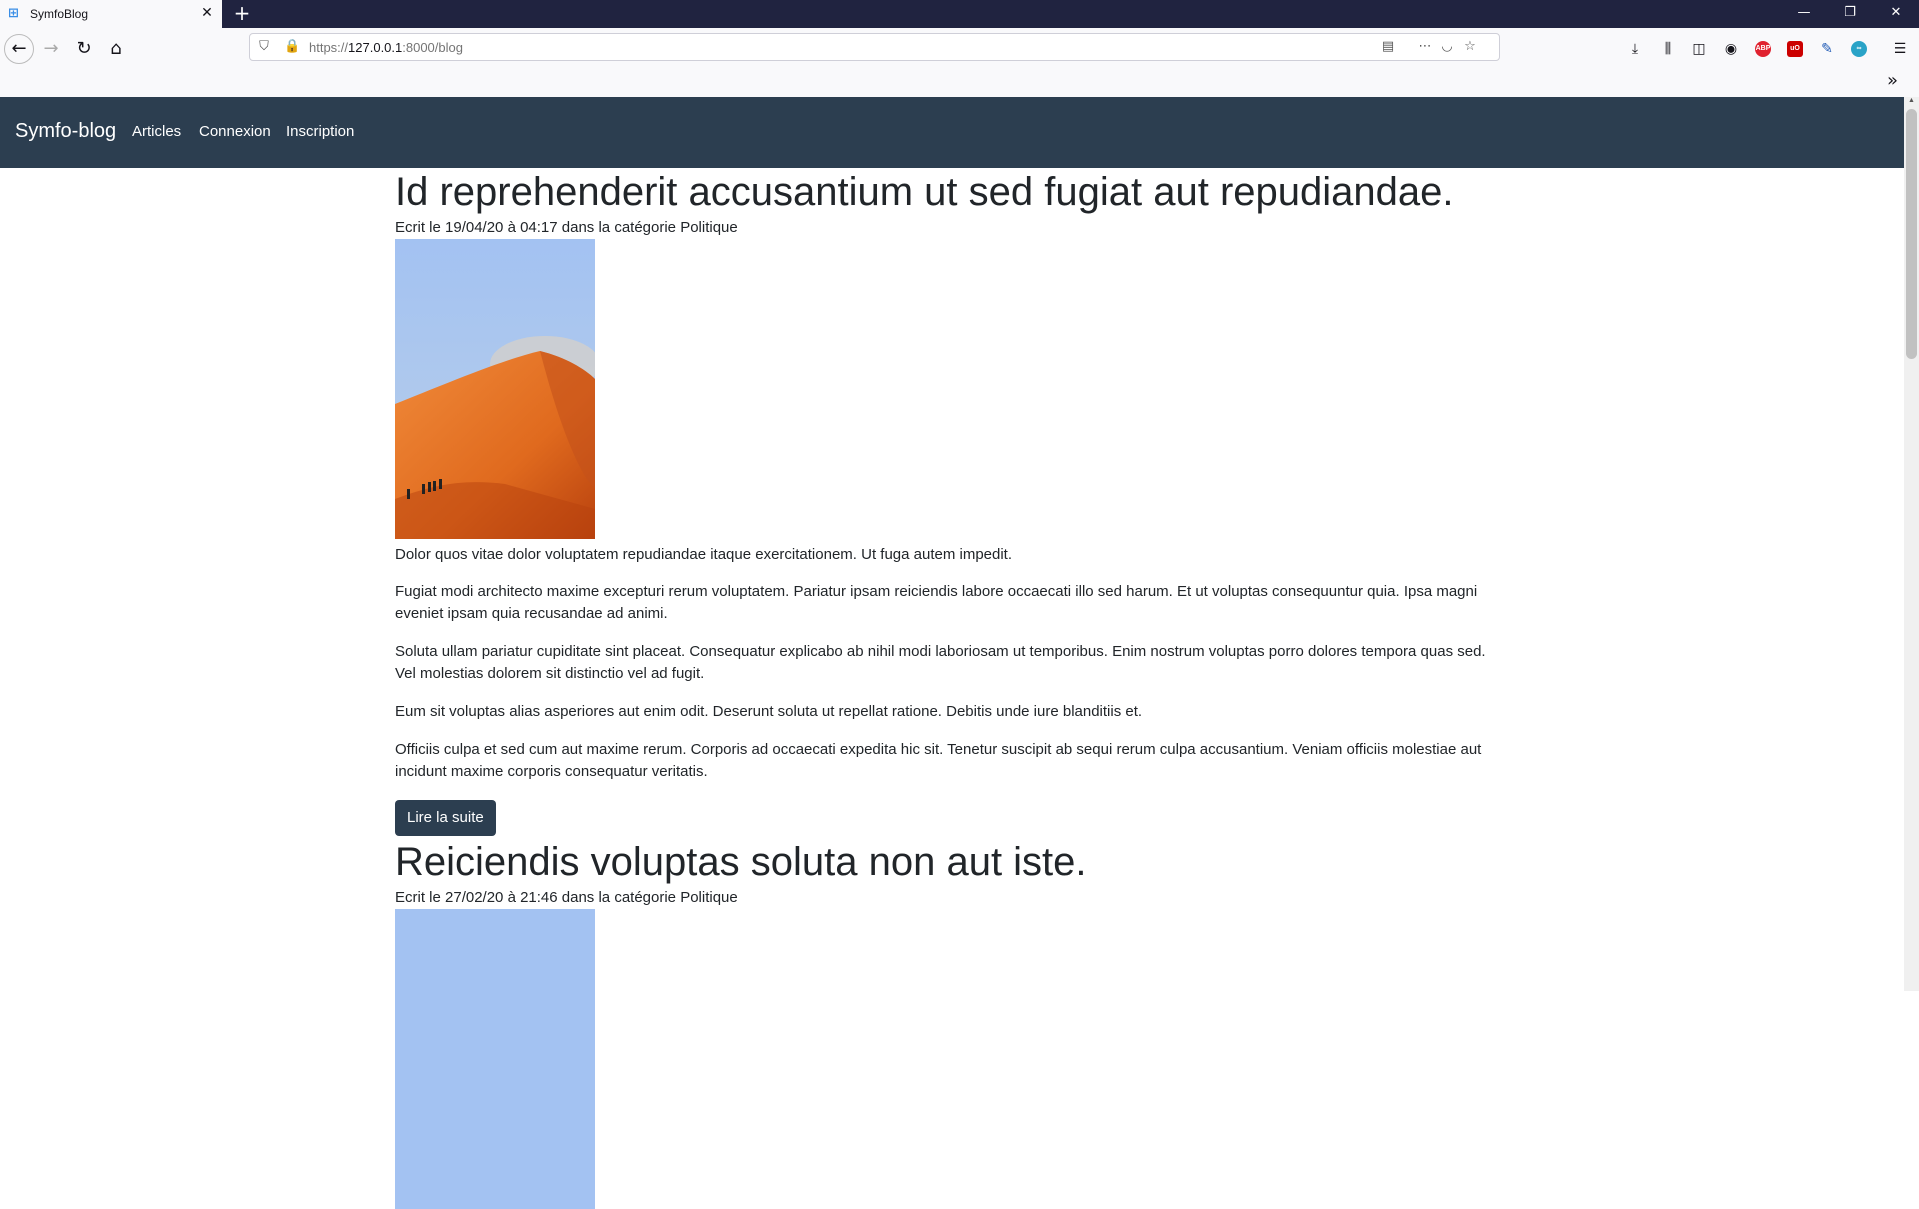 The image size is (1919, 1209). What do you see at coordinates (386, 48) in the screenshot?
I see `url-text: https://127.0.0.1:8000/blog` at bounding box center [386, 48].